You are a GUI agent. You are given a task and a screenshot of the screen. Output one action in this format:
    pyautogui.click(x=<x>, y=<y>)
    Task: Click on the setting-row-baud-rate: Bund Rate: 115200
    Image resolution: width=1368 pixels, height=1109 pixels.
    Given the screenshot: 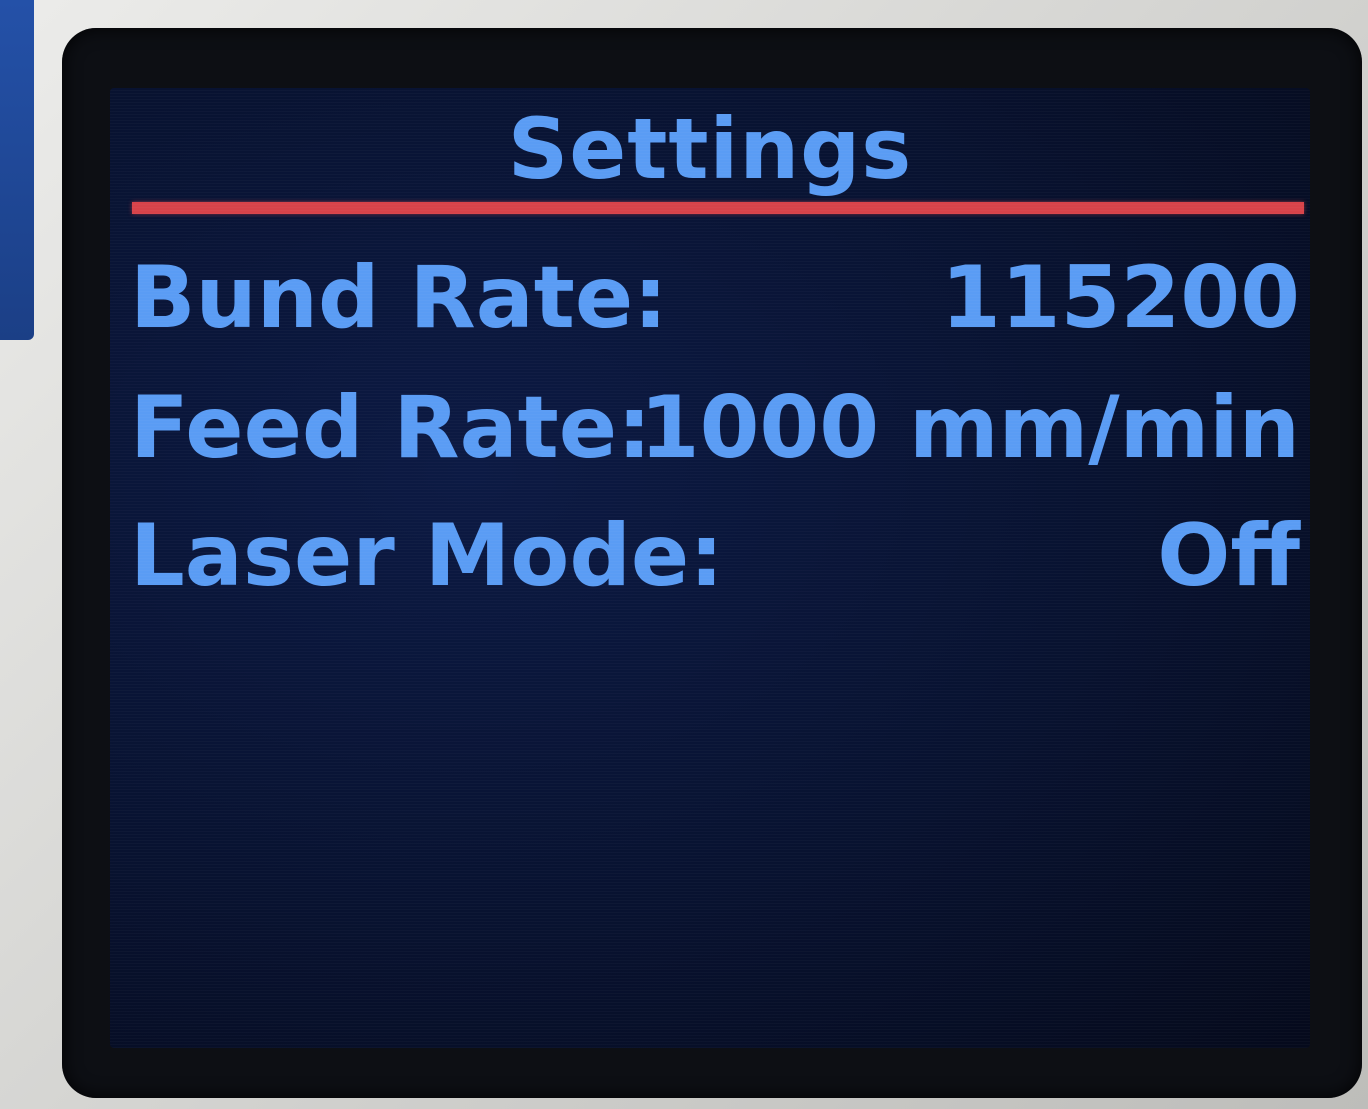 What is the action you would take?
    pyautogui.click(x=715, y=303)
    